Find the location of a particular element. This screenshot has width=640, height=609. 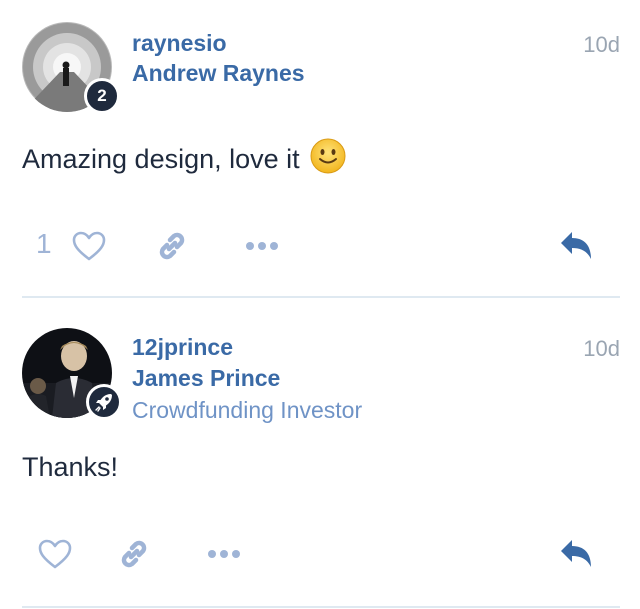

post-actions: 1 is located at coordinates (320, 246).